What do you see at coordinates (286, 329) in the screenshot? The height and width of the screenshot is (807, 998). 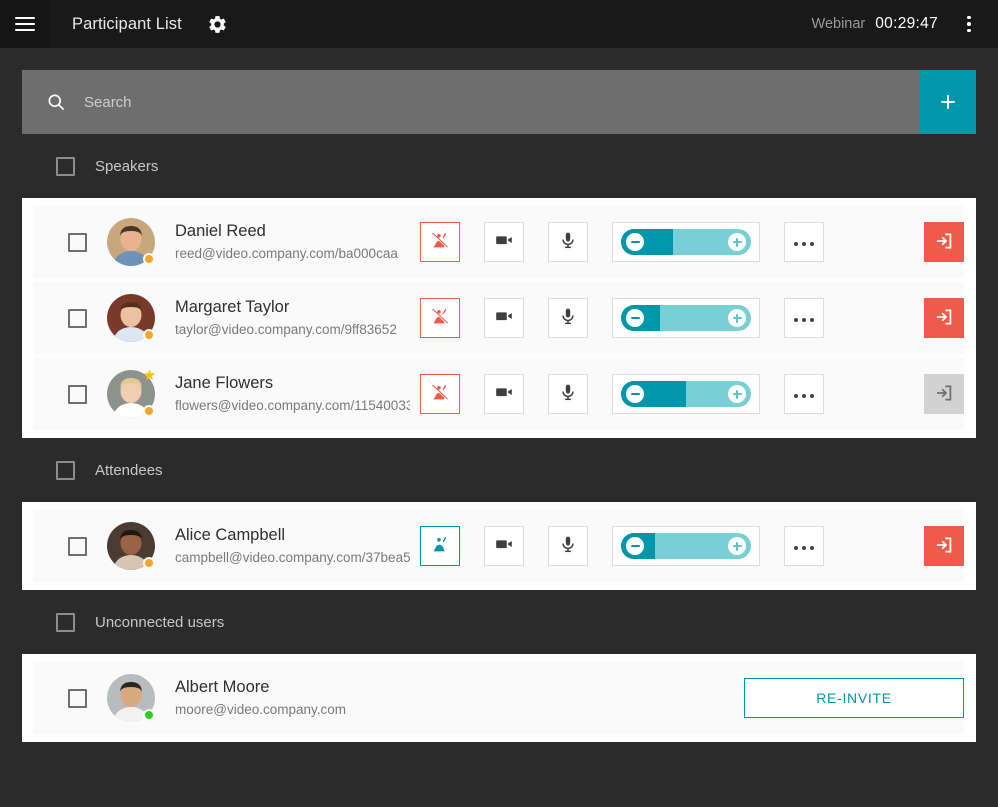 I see `participant-email: taylor@video.company.com/9ff83652` at bounding box center [286, 329].